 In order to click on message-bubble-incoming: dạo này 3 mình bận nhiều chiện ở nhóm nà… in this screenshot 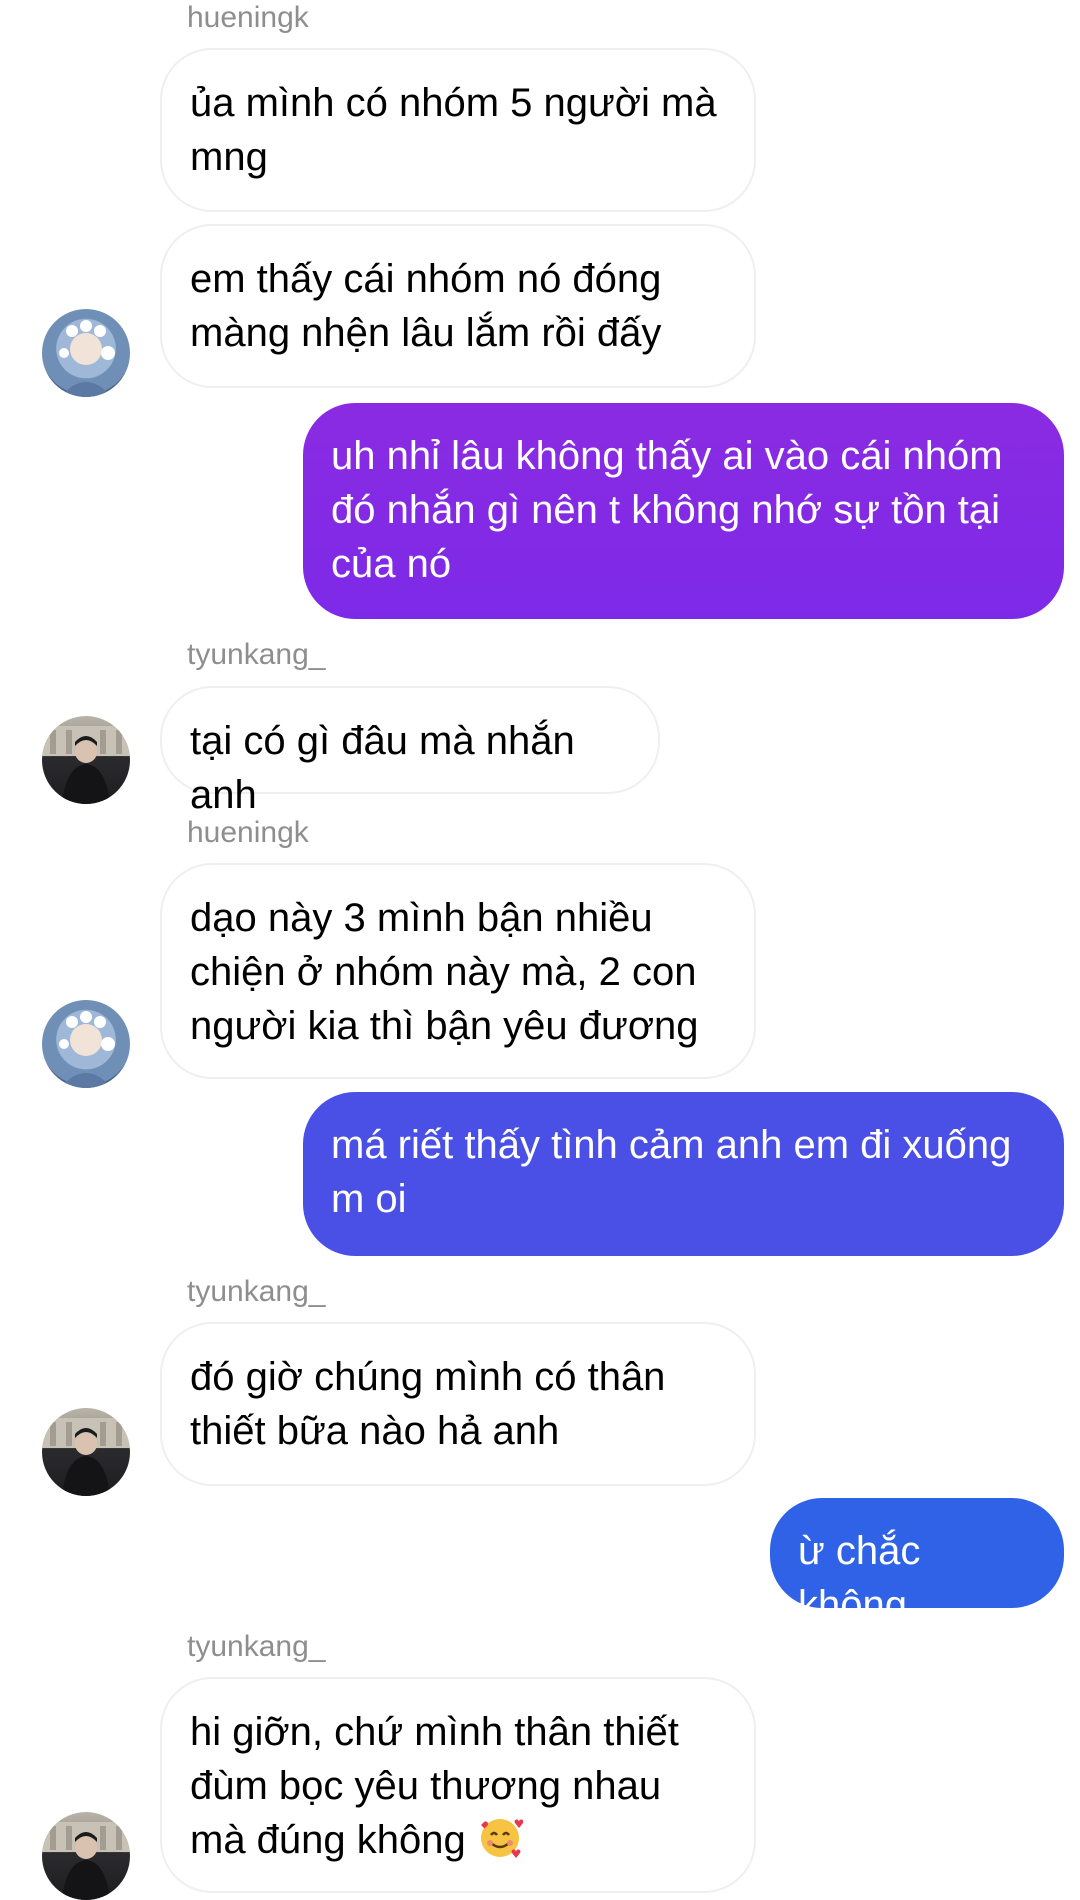, I will do `click(458, 971)`.